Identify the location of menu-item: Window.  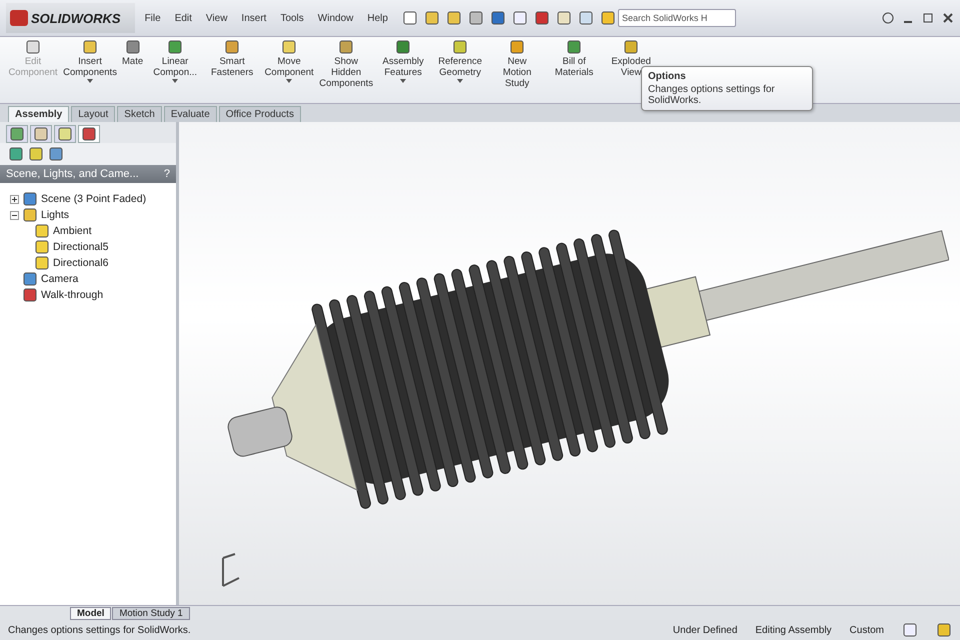
(336, 18).